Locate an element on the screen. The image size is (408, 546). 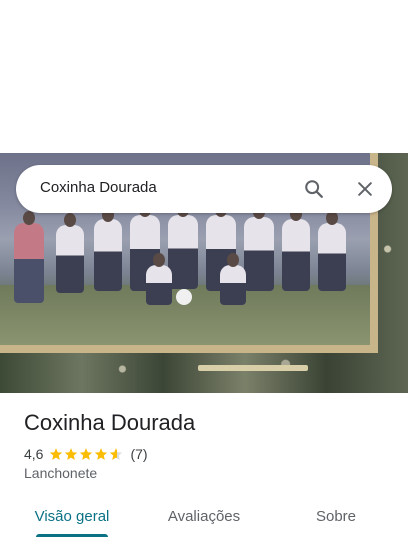
tab-label: Sobre is located at coordinates (336, 516).